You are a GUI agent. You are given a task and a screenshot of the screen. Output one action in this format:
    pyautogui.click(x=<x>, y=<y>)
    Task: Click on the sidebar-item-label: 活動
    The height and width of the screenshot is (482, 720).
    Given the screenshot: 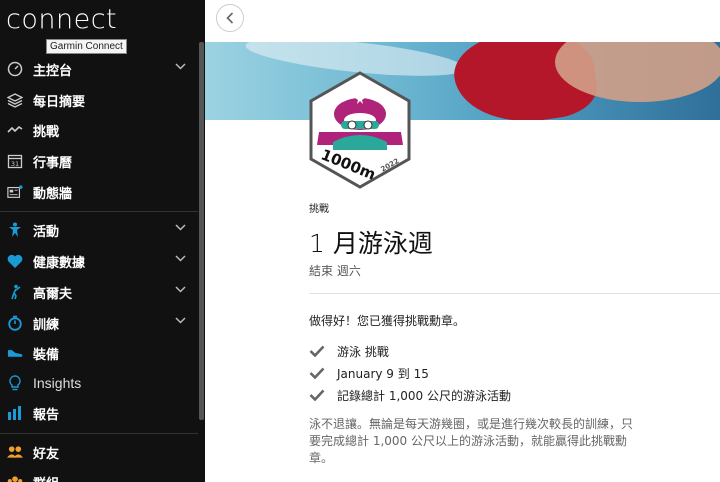 What is the action you would take?
    pyautogui.click(x=46, y=232)
    